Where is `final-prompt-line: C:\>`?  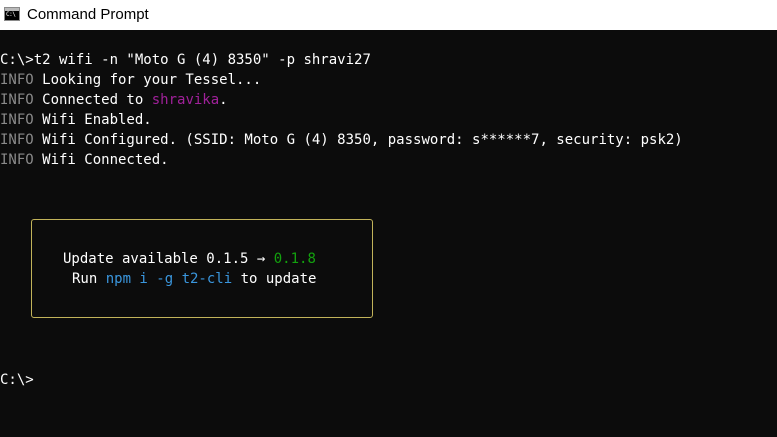 final-prompt-line: C:\> is located at coordinates (17, 380).